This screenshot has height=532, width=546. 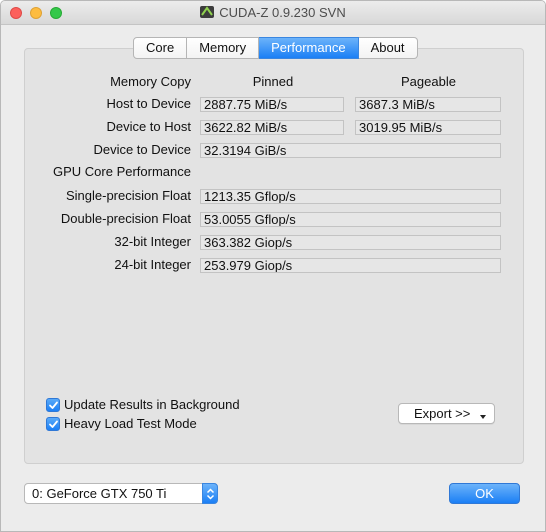 I want to click on update-background-checkbox, so click(x=53, y=405).